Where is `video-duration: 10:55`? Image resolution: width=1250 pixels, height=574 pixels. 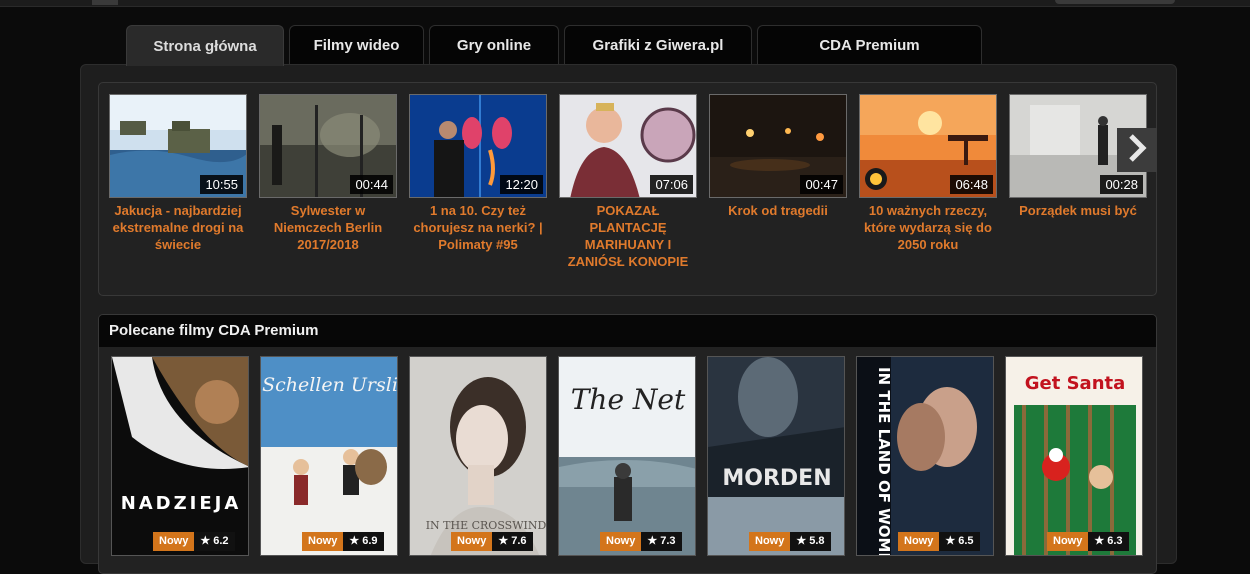 video-duration: 10:55 is located at coordinates (221, 184).